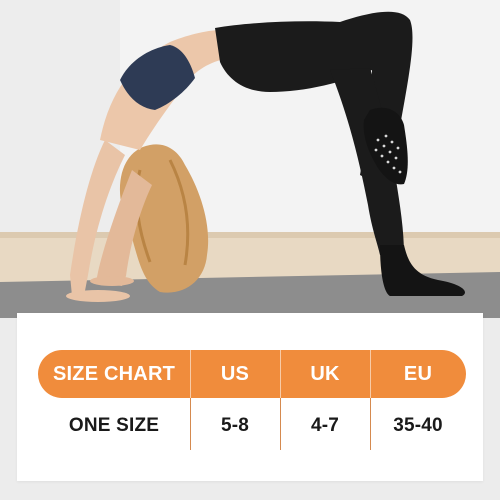  I want to click on header-uk: UK, so click(325, 373).